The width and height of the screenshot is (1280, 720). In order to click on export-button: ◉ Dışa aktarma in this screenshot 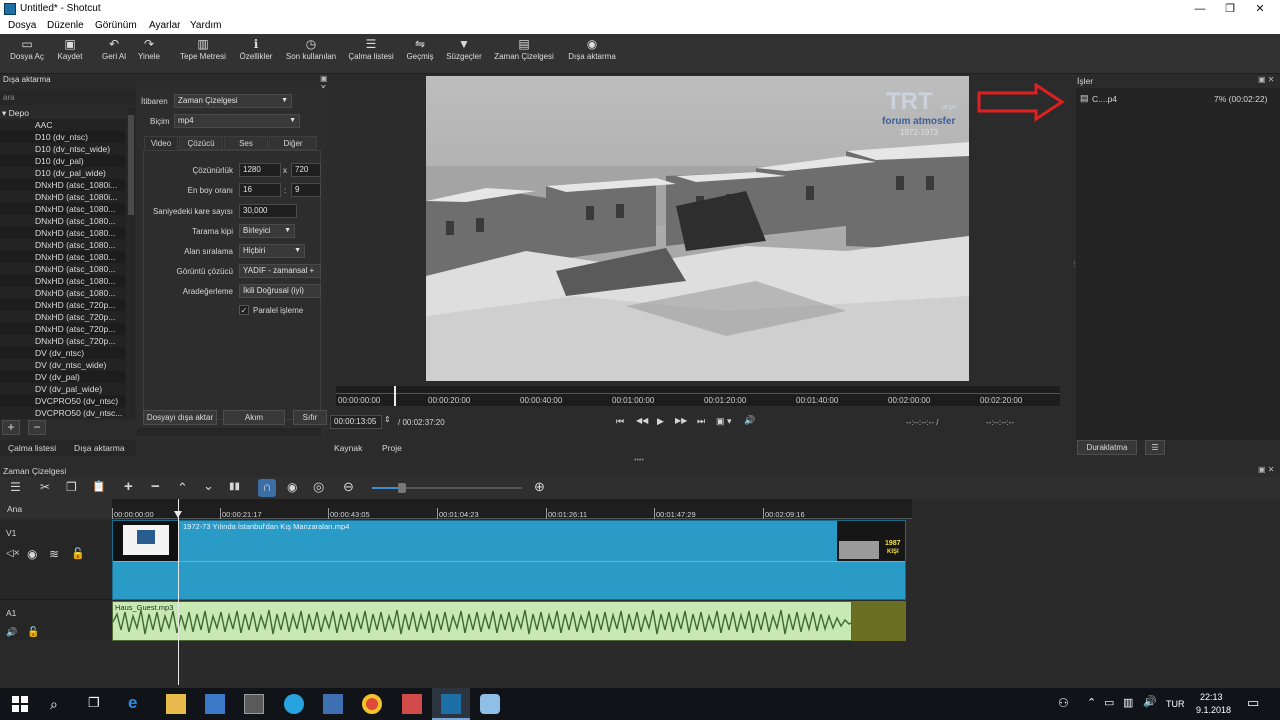, I will do `click(592, 53)`.